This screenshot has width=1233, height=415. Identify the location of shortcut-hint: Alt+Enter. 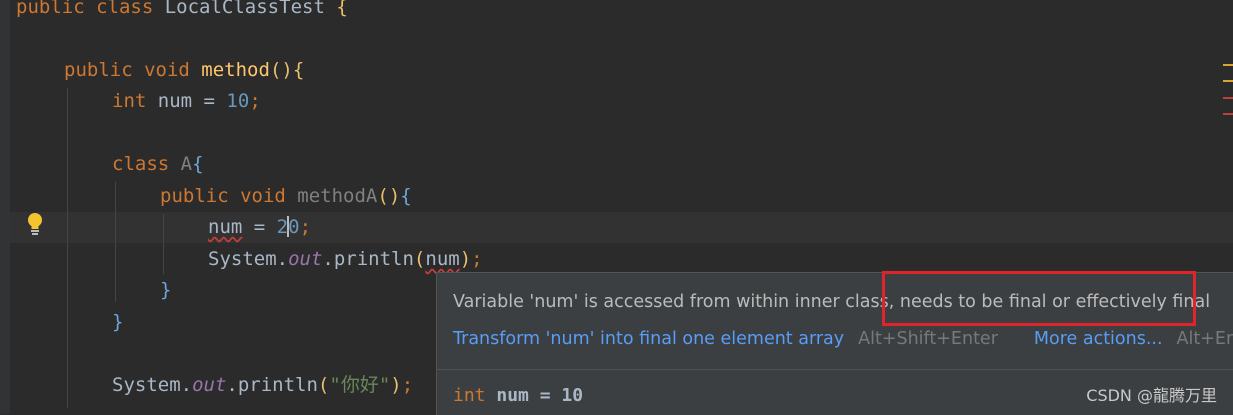
(1204, 339).